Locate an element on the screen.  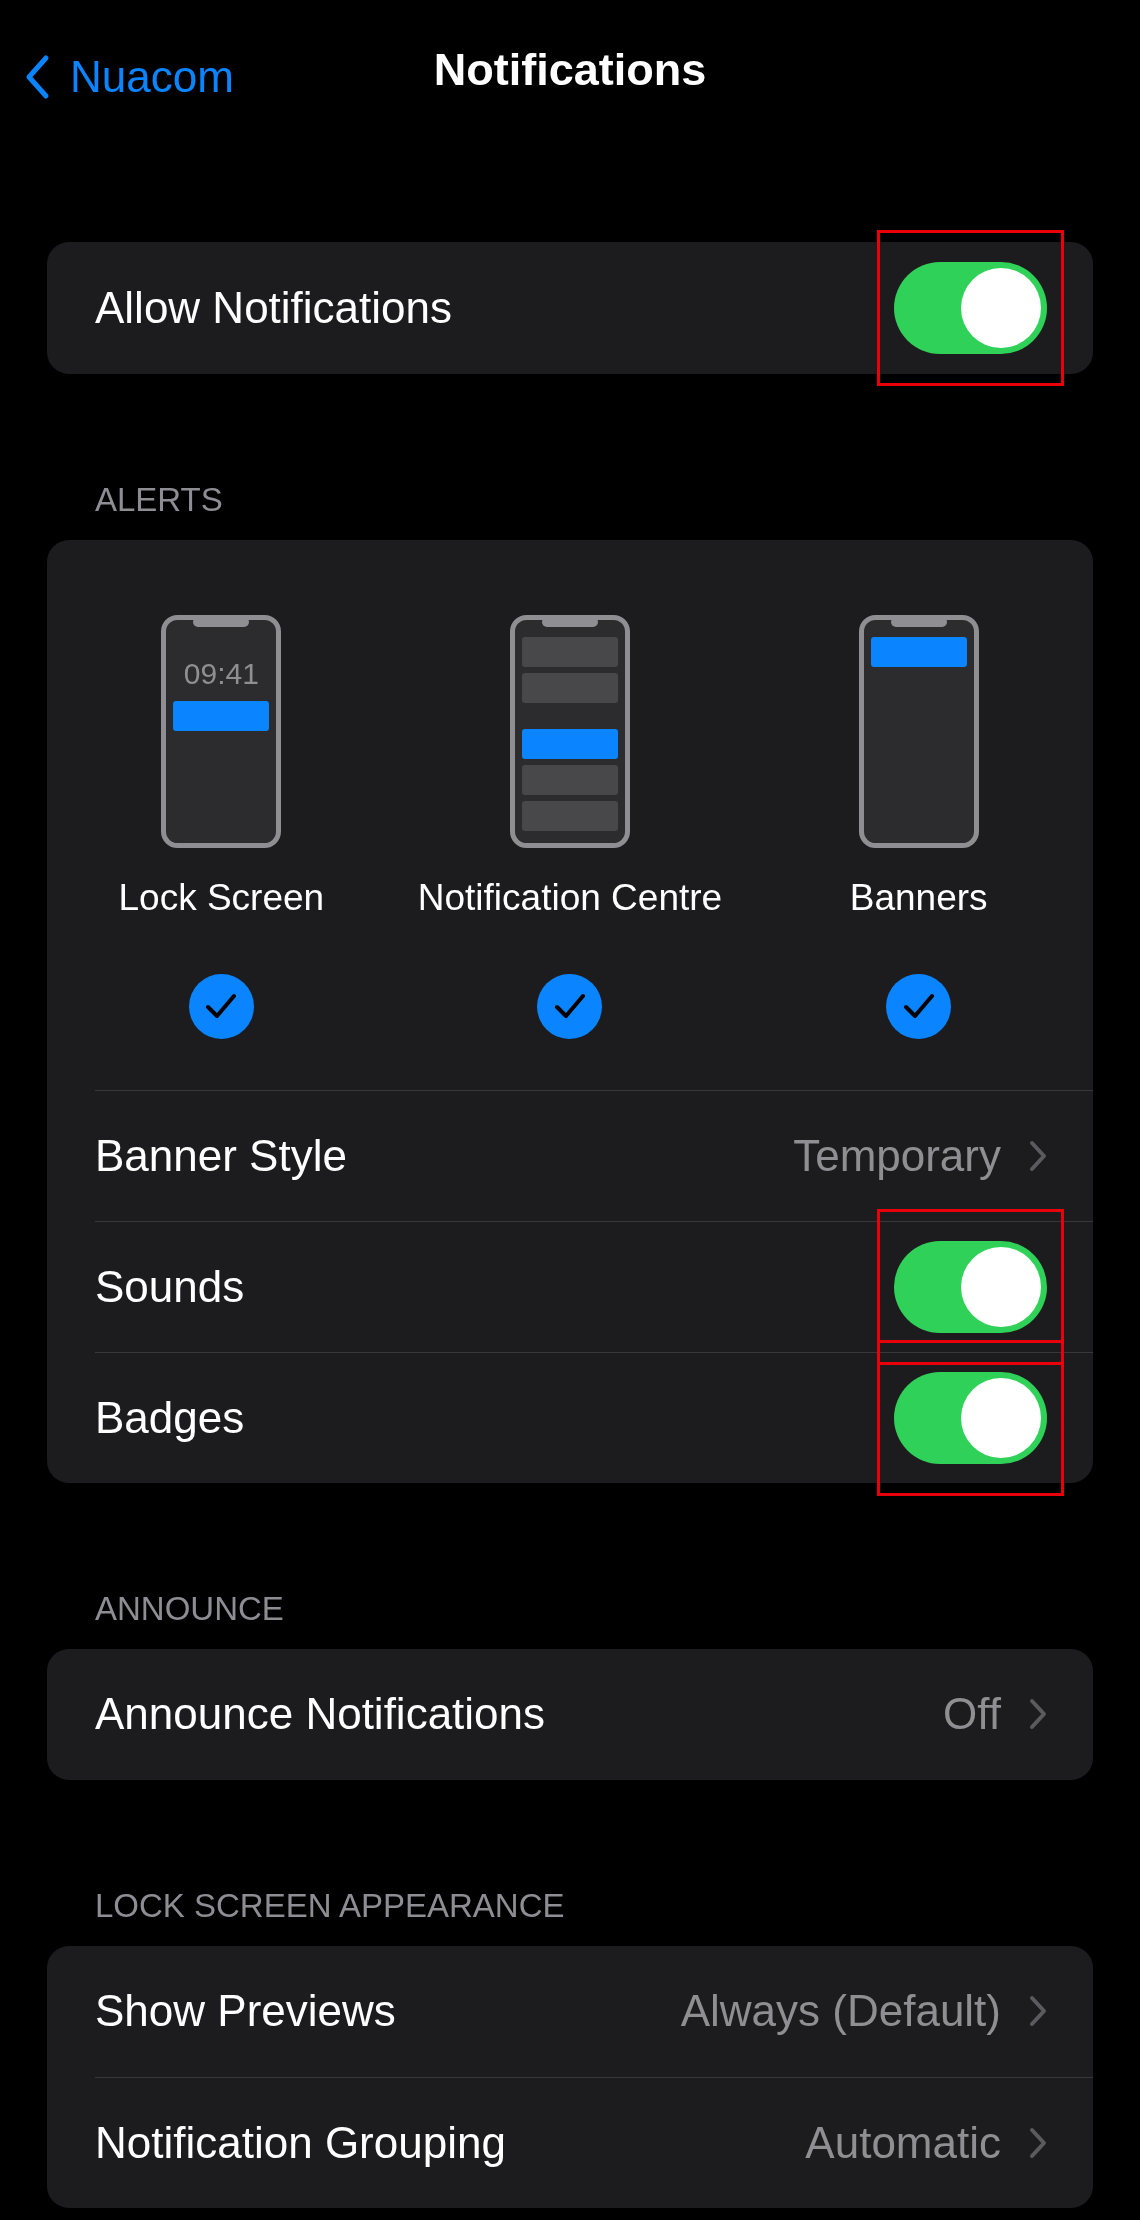
row-label: Notification Grouping is located at coordinates (300, 2142).